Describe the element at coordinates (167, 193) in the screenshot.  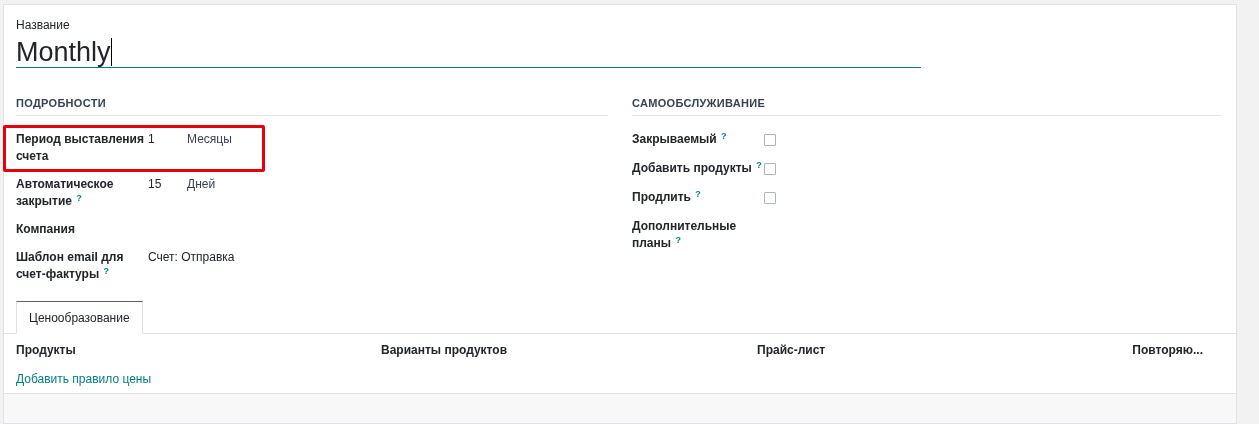
I see `field-value: 15` at that location.